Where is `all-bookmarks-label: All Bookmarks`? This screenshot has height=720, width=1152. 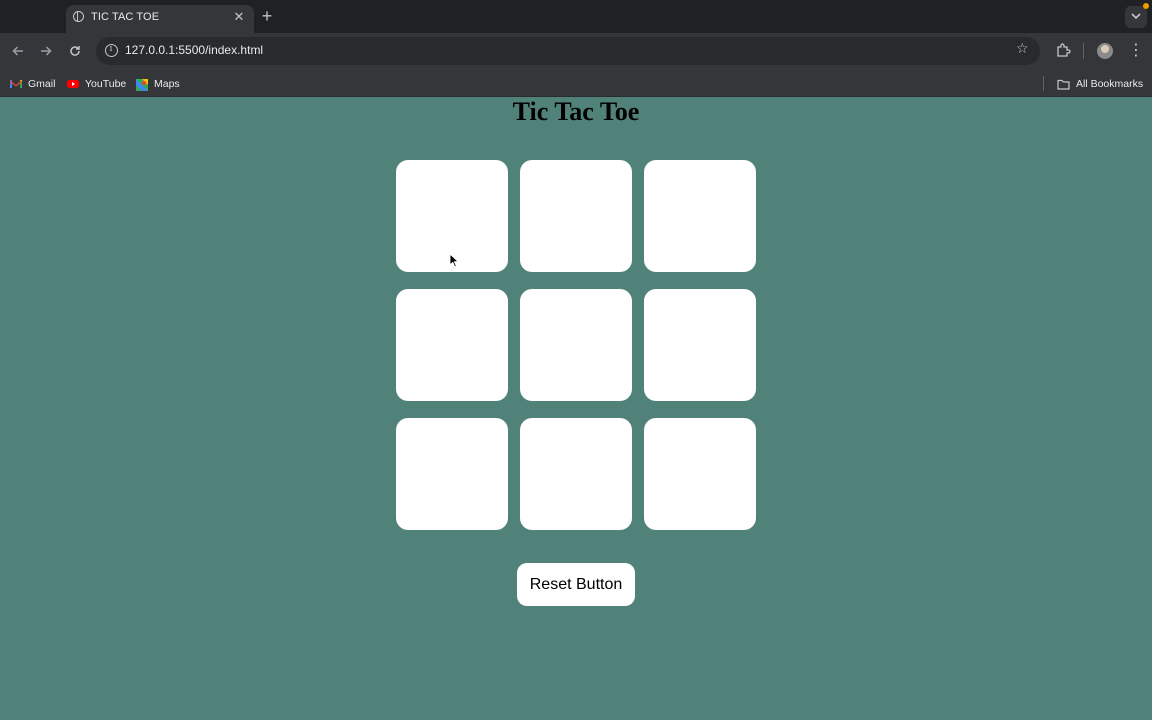 all-bookmarks-label: All Bookmarks is located at coordinates (1110, 84).